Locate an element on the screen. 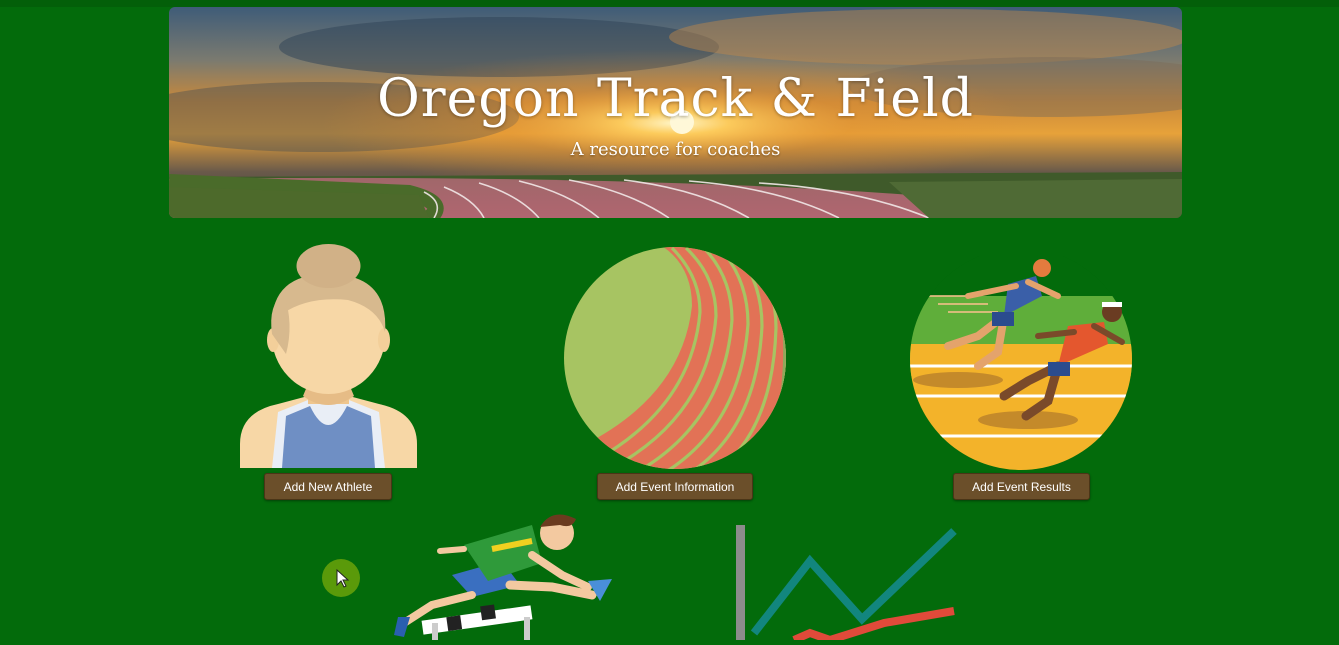 Image resolution: width=1339 pixels, height=645 pixels. running-track-icon is located at coordinates (675, 358).